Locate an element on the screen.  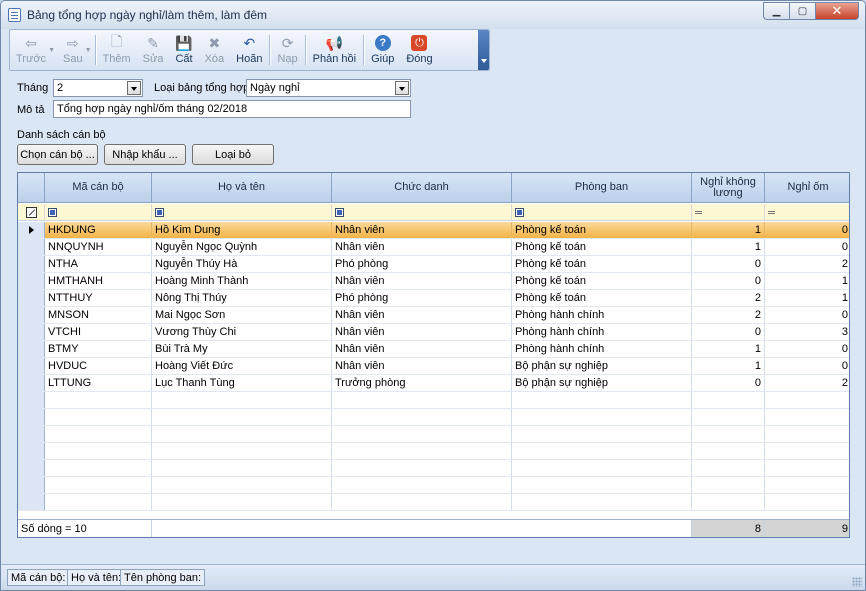
cell-name: Nguyễn Ngọc Quỳnh is located at coordinates (242, 247).